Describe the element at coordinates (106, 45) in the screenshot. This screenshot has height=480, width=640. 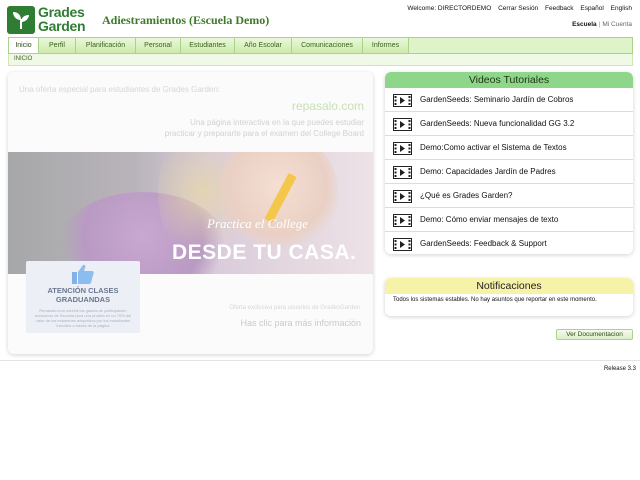
I see `tab-planificacion: Planificación` at that location.